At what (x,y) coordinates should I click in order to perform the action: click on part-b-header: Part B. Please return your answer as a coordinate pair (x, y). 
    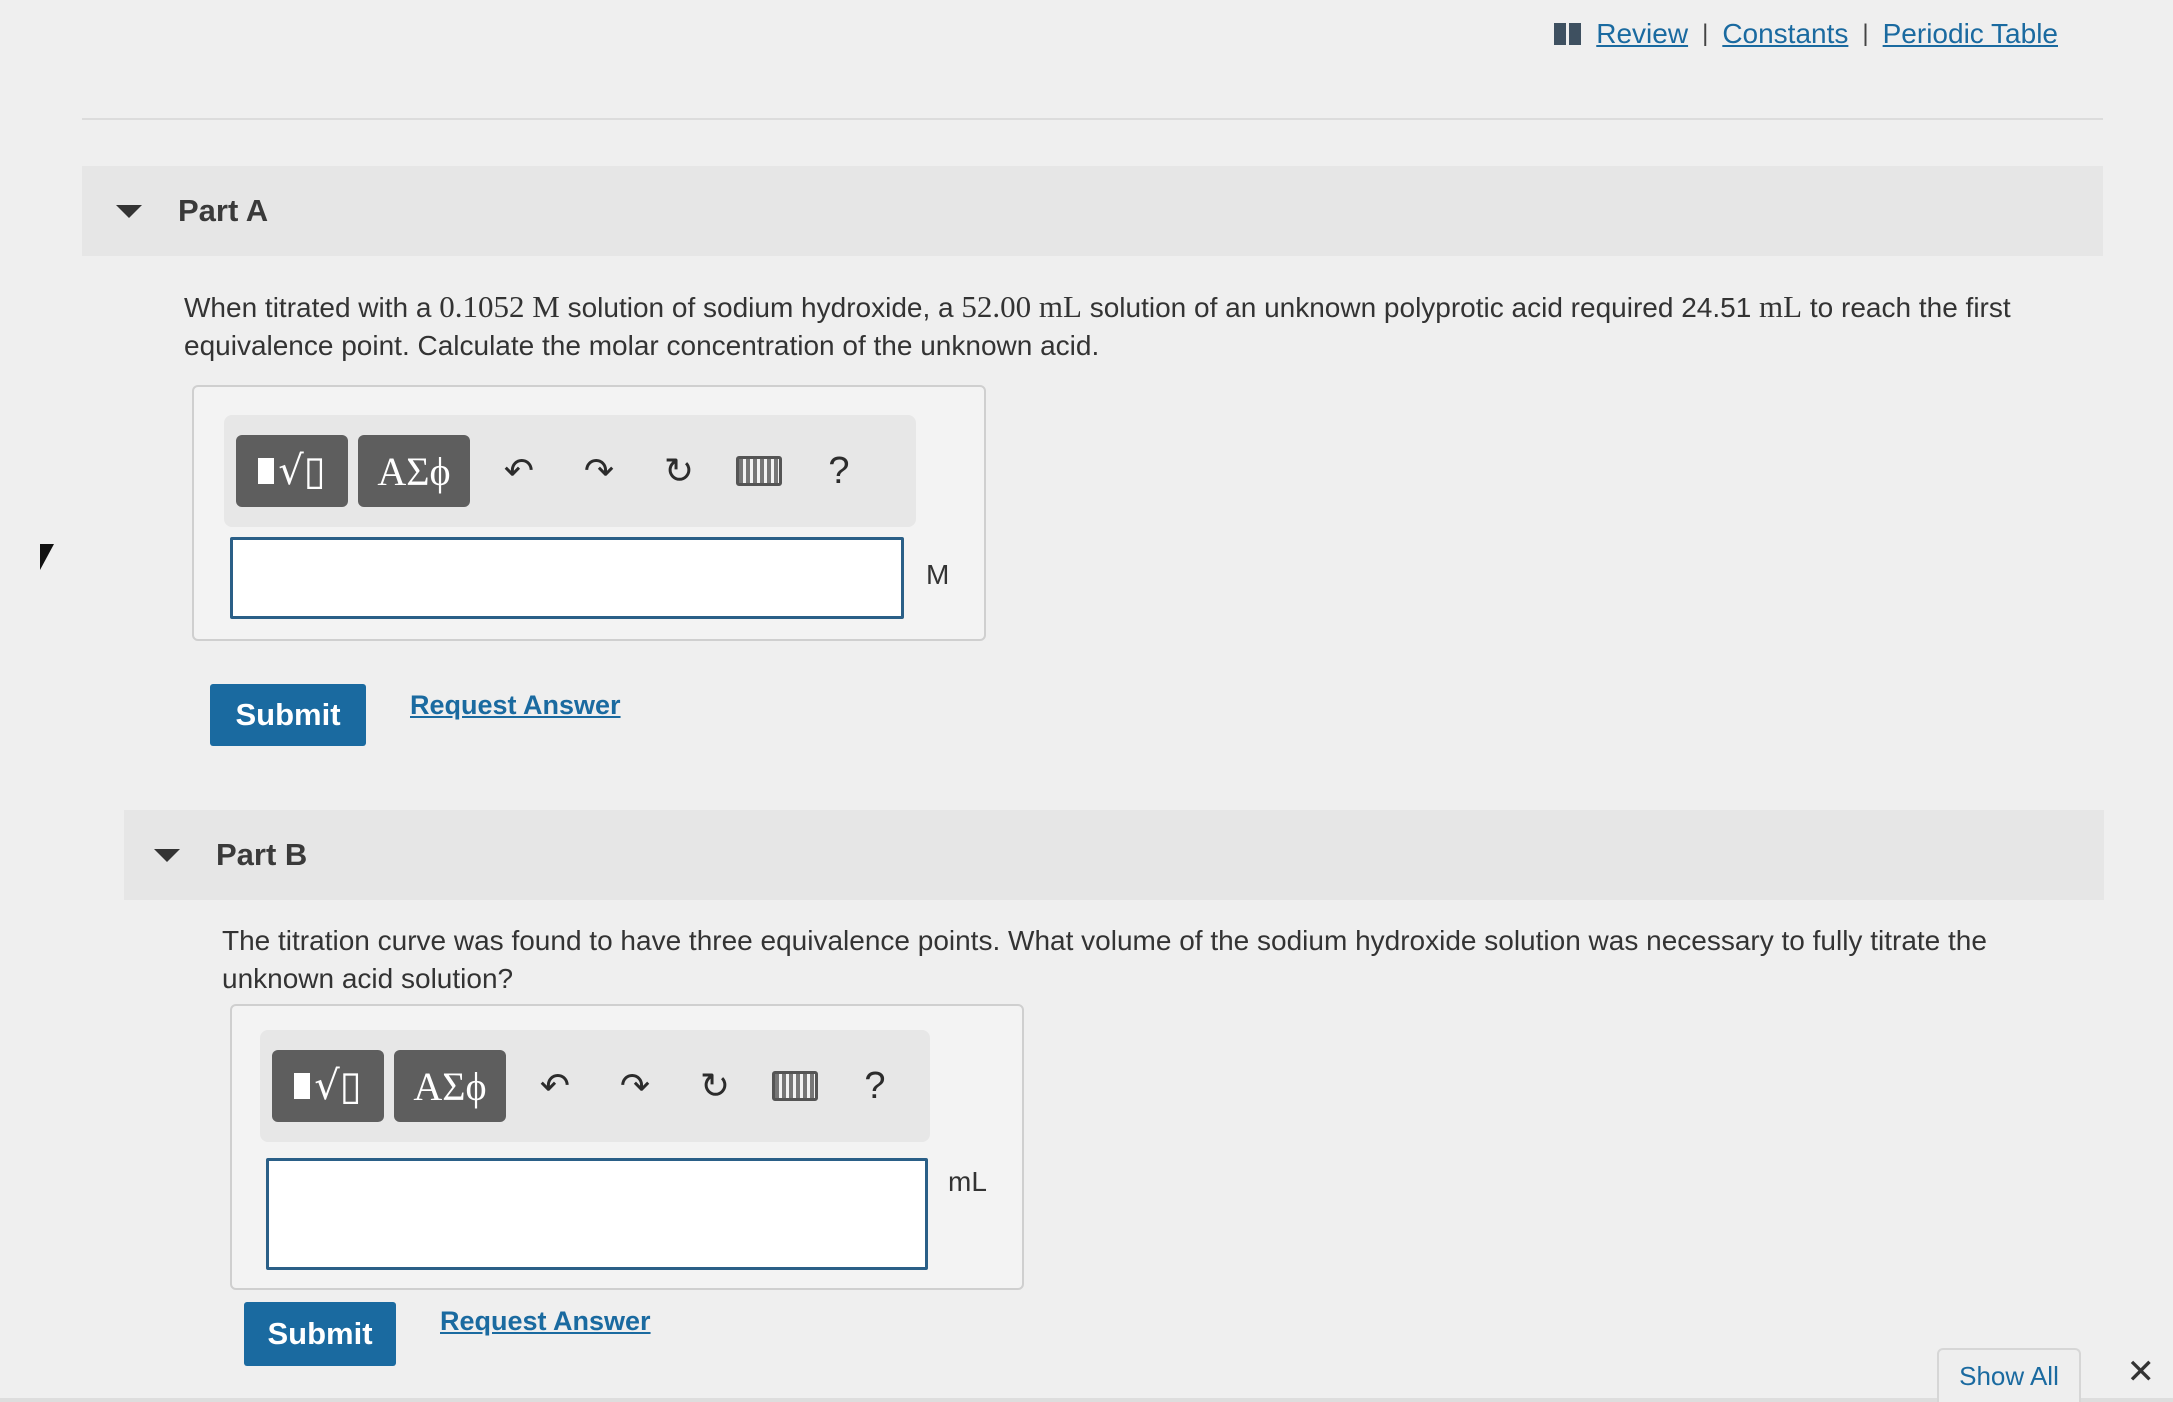
    Looking at the image, I should click on (1114, 855).